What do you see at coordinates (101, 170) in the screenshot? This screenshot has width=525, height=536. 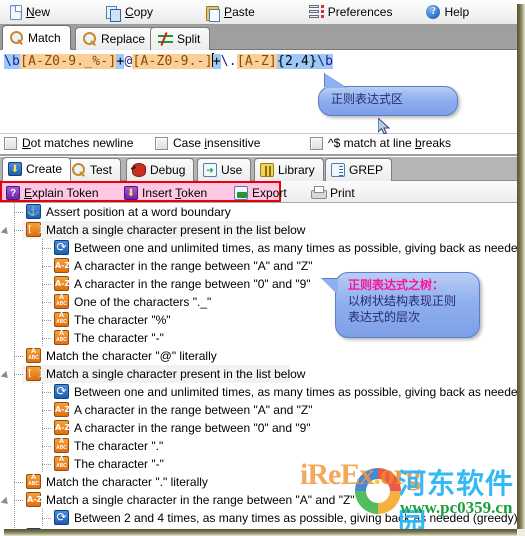 I see `tab-label-test: Test` at bounding box center [101, 170].